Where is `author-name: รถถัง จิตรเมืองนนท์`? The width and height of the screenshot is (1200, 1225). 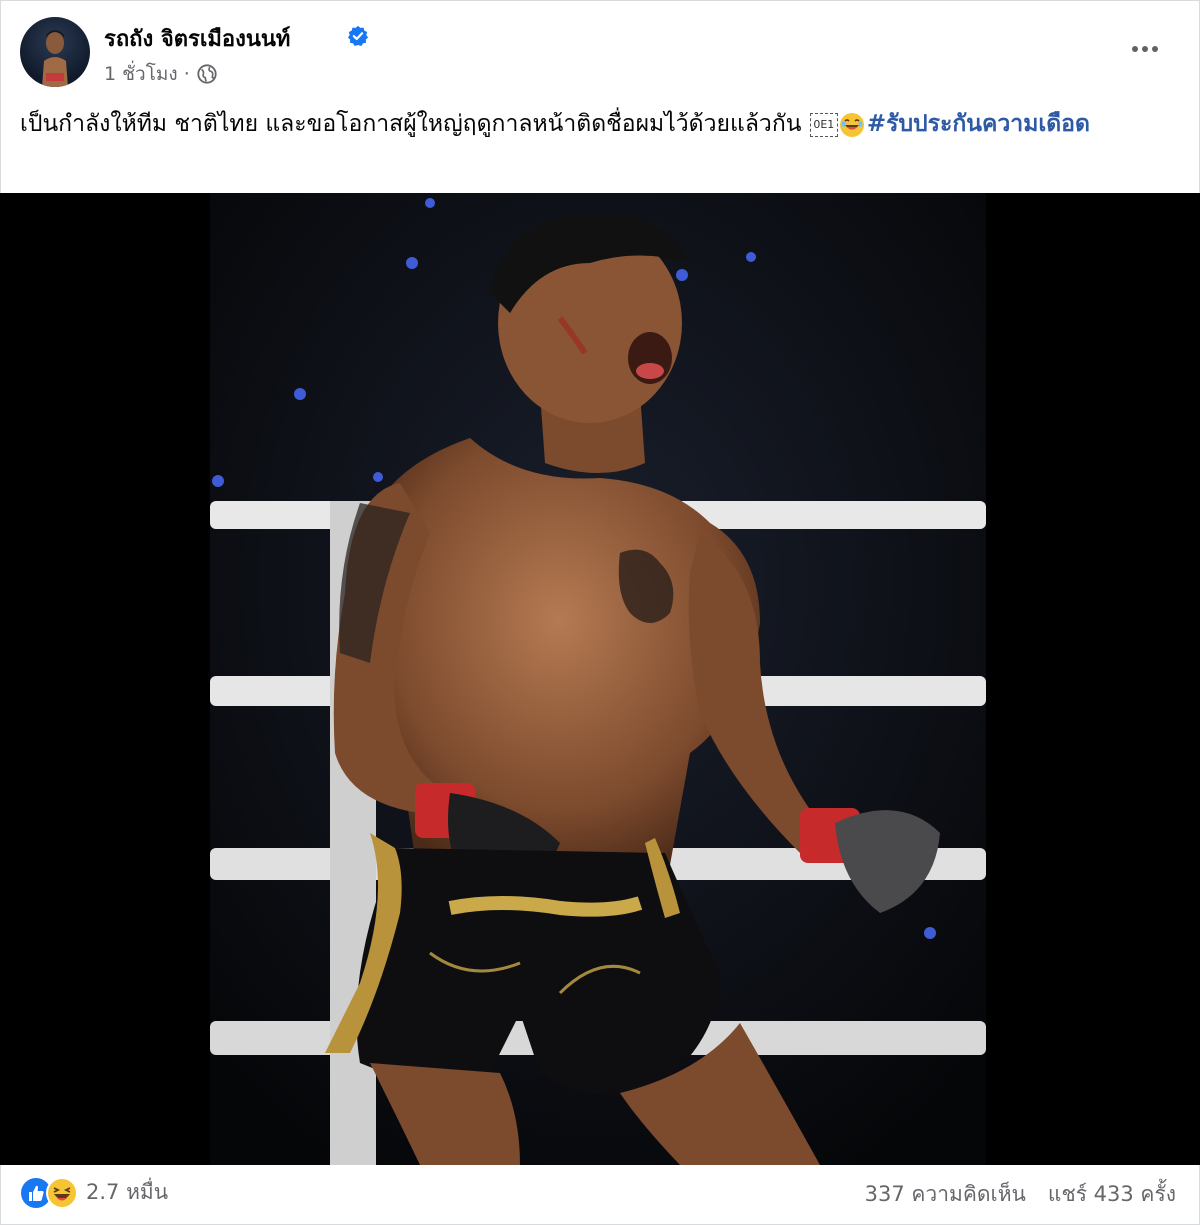
author-name: รถถัง จิตรเมืองนนท์ is located at coordinates (197, 38).